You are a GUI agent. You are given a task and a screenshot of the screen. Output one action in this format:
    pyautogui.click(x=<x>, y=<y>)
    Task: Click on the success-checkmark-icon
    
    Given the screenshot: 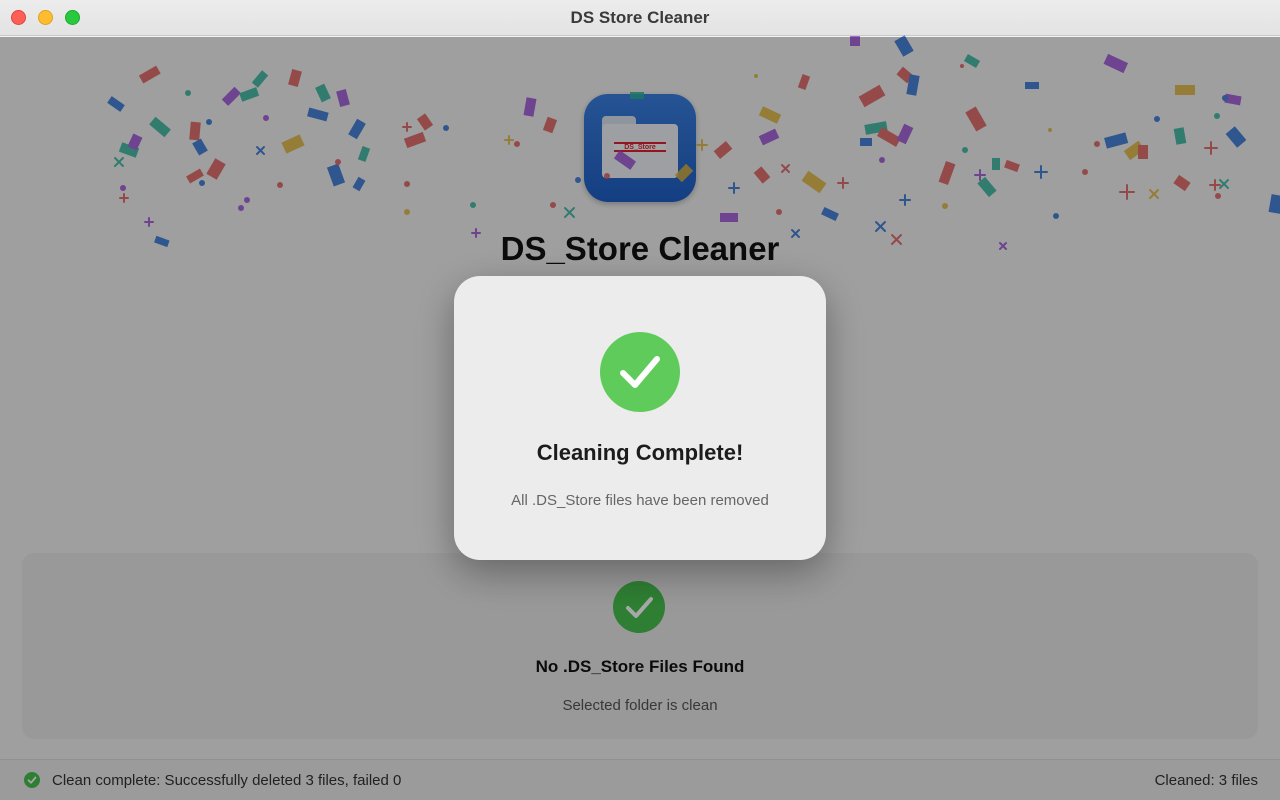 What is the action you would take?
    pyautogui.click(x=640, y=372)
    